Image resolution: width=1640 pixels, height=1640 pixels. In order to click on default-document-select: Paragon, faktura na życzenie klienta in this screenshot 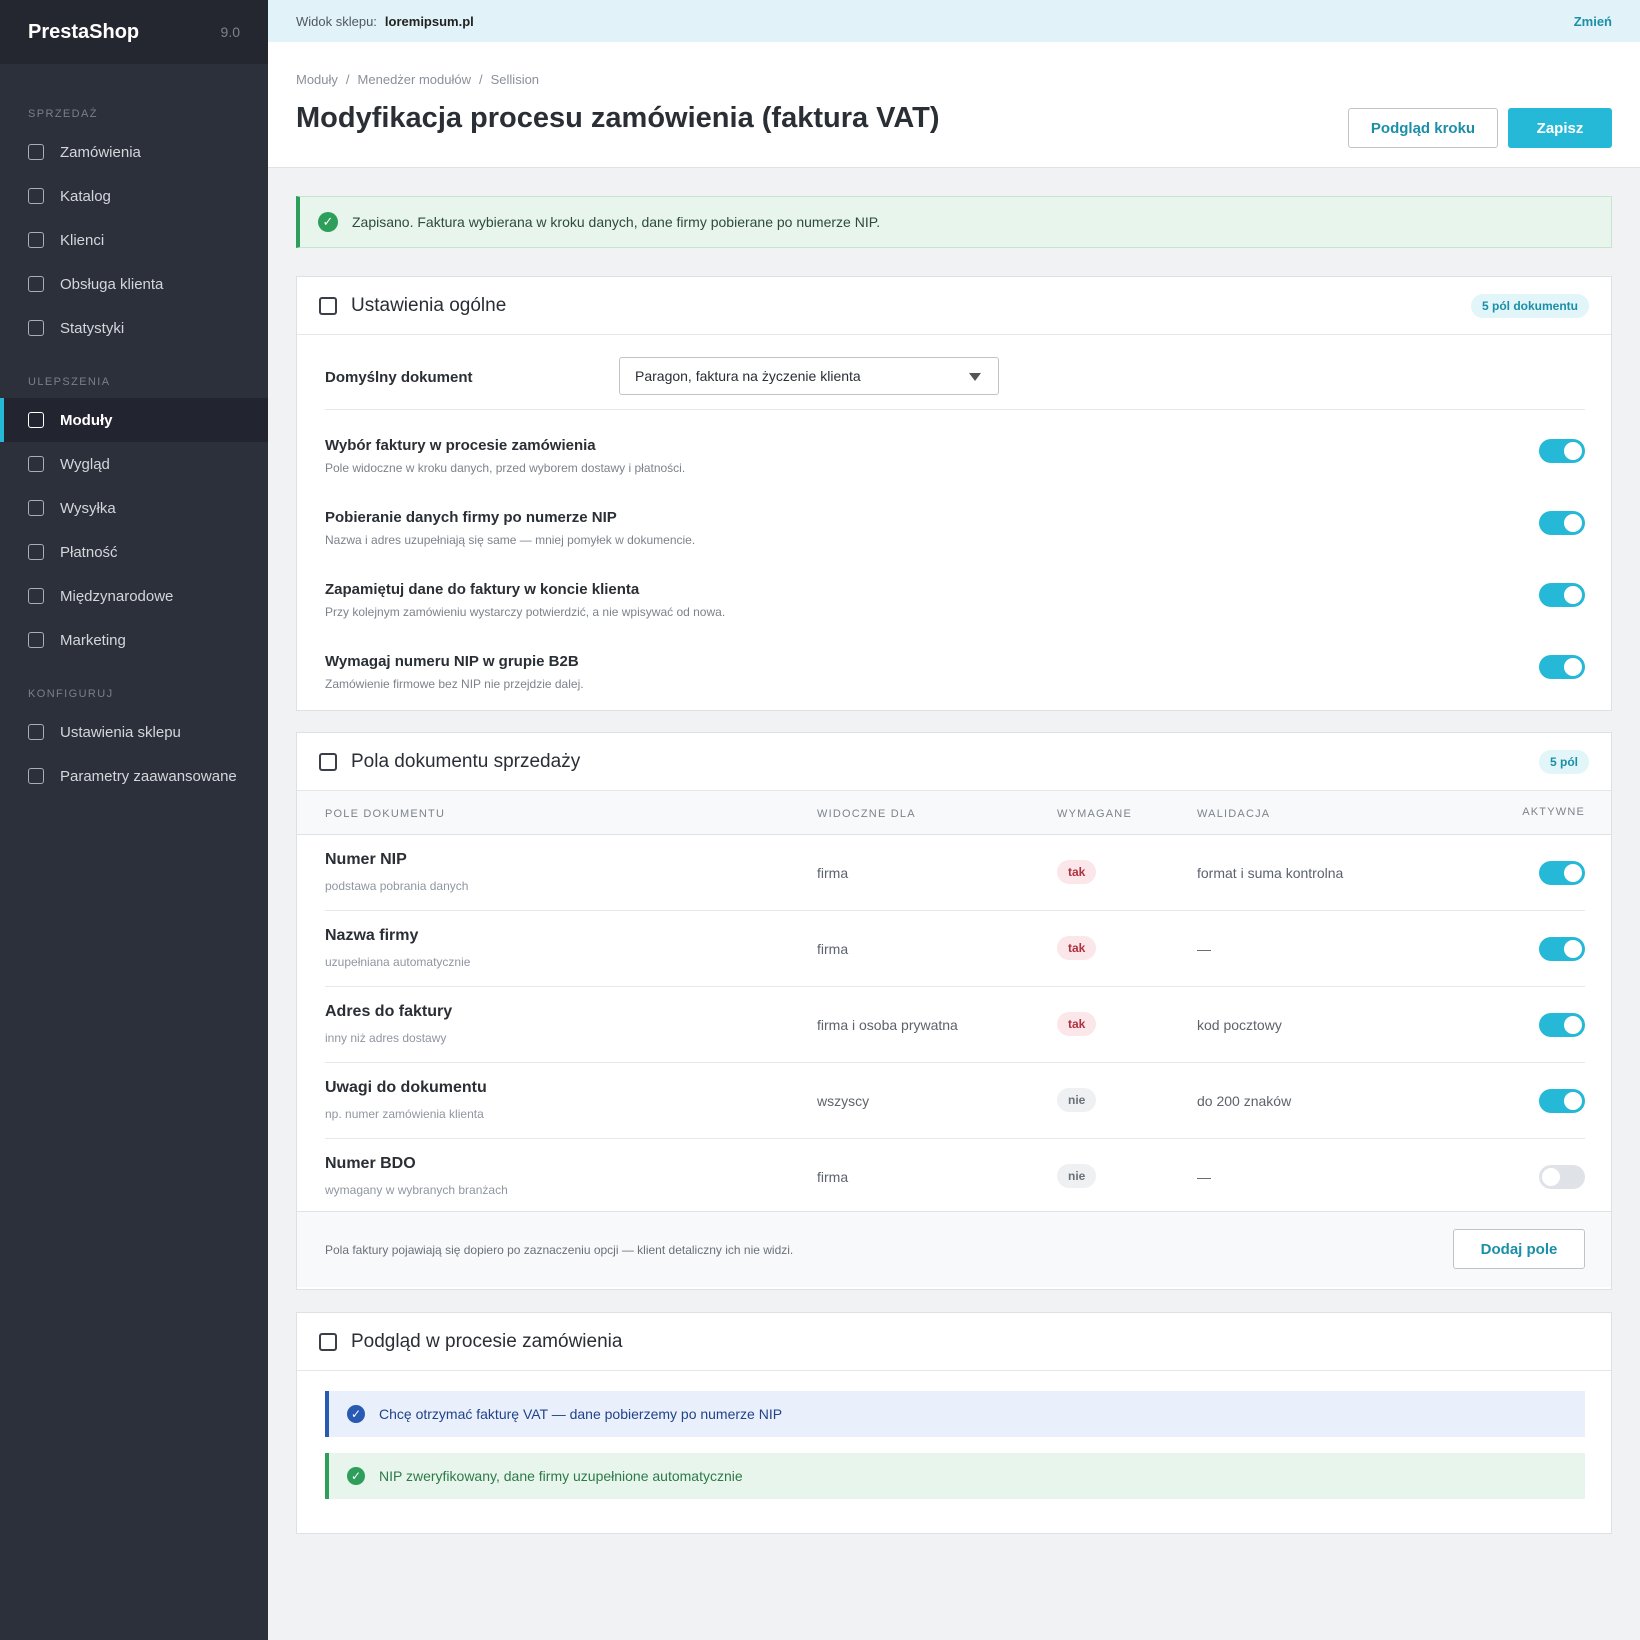, I will do `click(809, 376)`.